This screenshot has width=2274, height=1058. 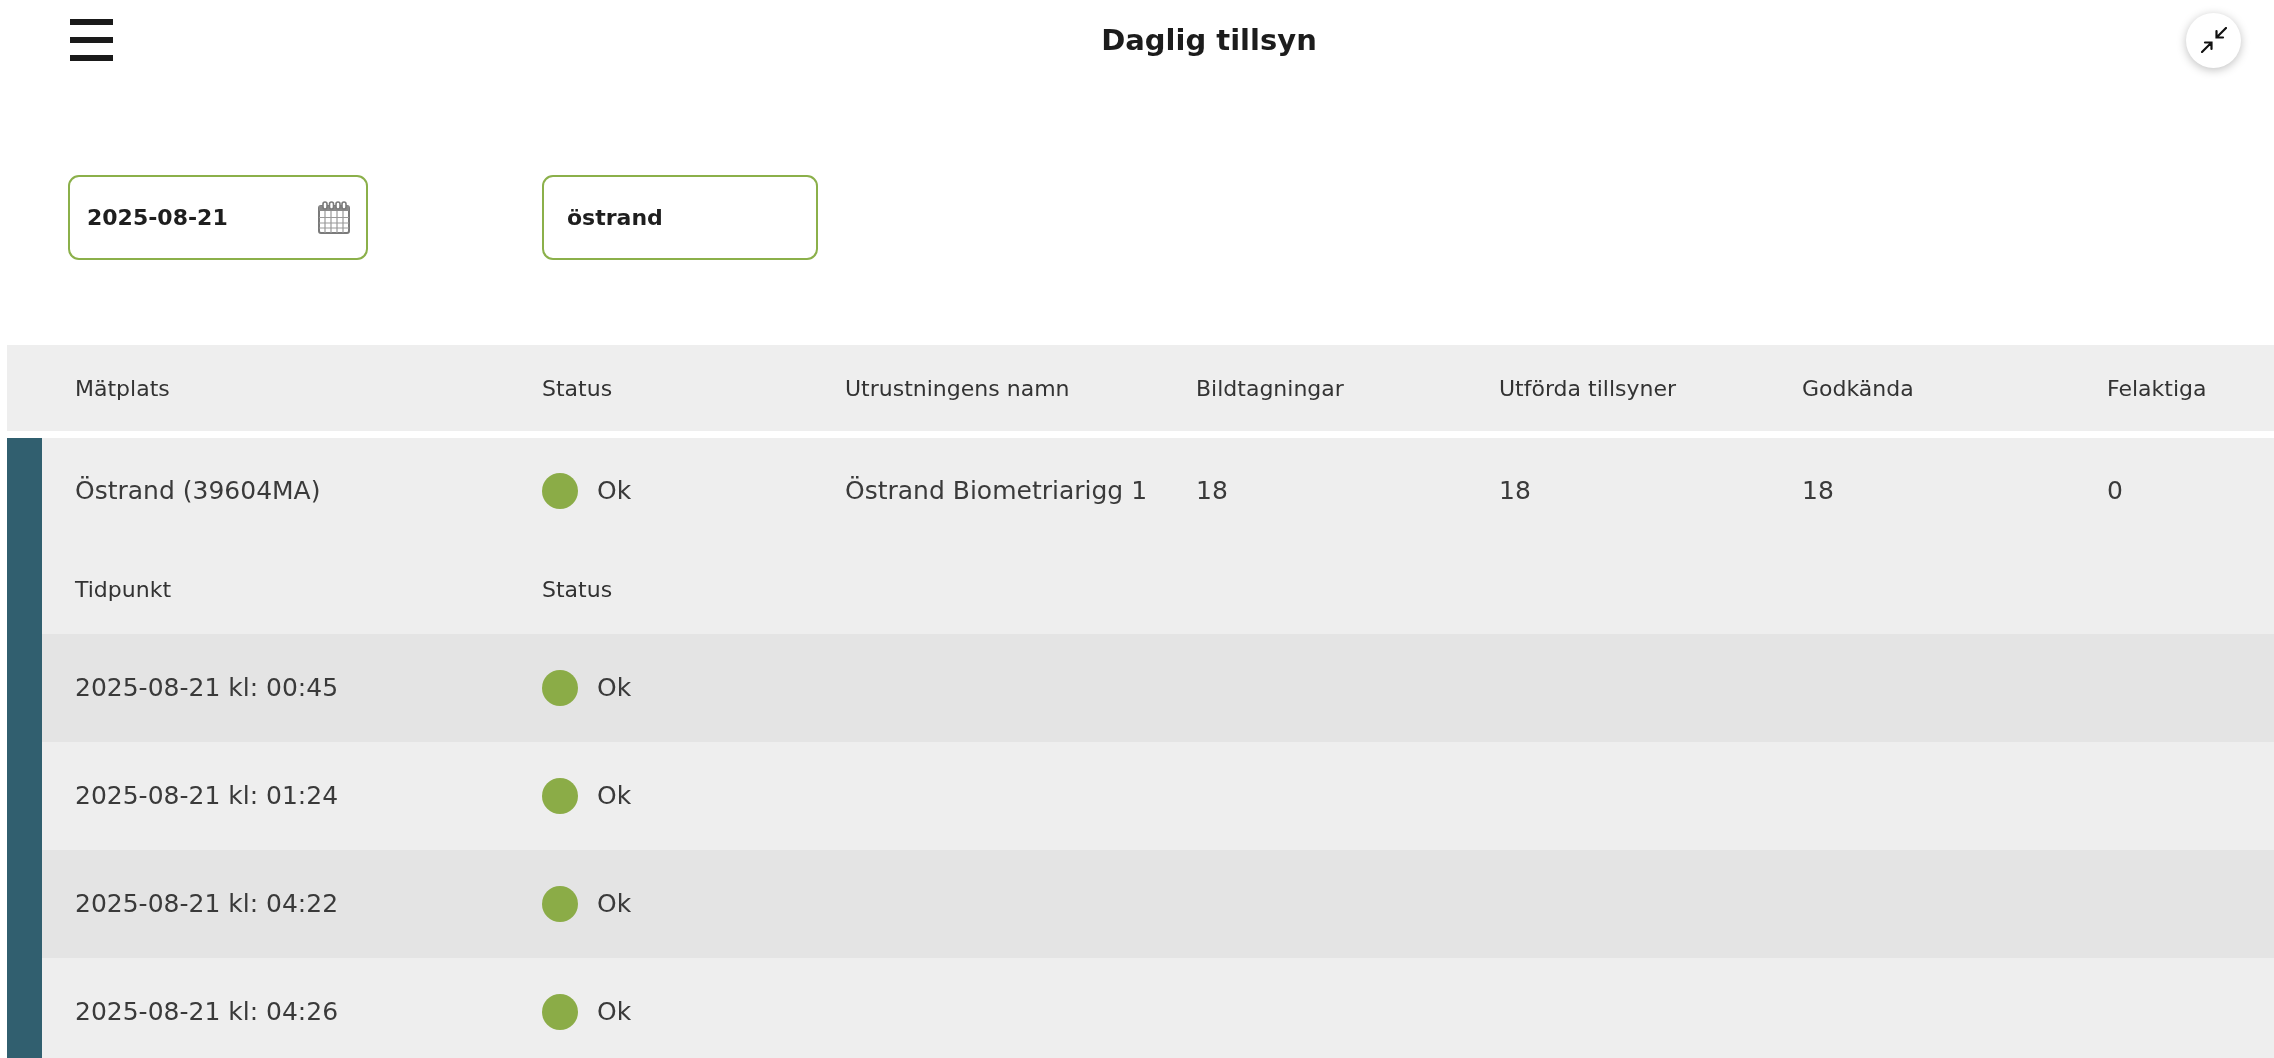 I want to click on table-cell-text: Östrand (39604MA), so click(x=198, y=491).